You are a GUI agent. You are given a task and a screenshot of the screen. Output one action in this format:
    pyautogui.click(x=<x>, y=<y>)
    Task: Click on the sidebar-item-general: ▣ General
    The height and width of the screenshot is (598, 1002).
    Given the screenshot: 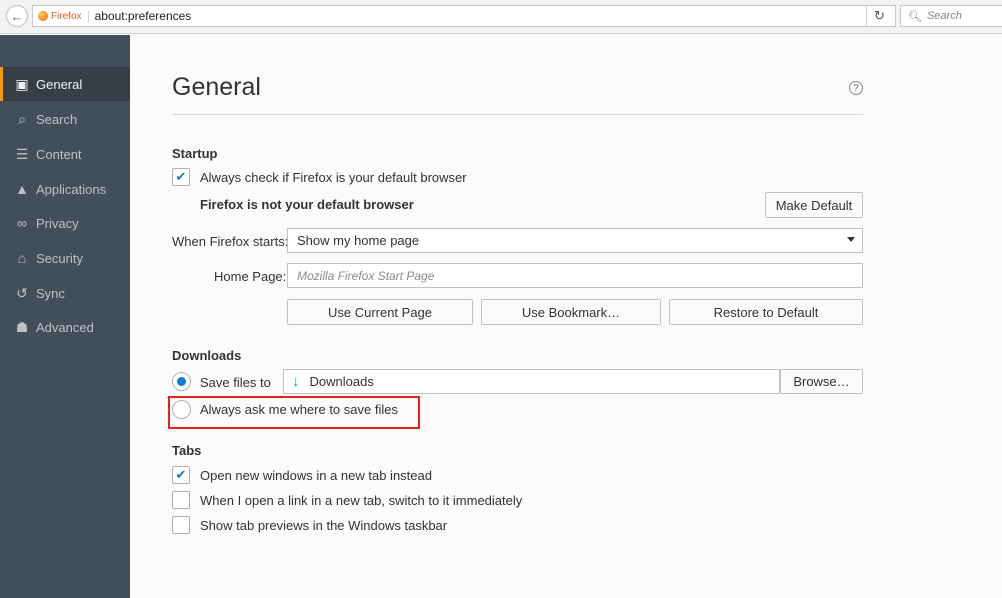 What is the action you would take?
    pyautogui.click(x=65, y=84)
    